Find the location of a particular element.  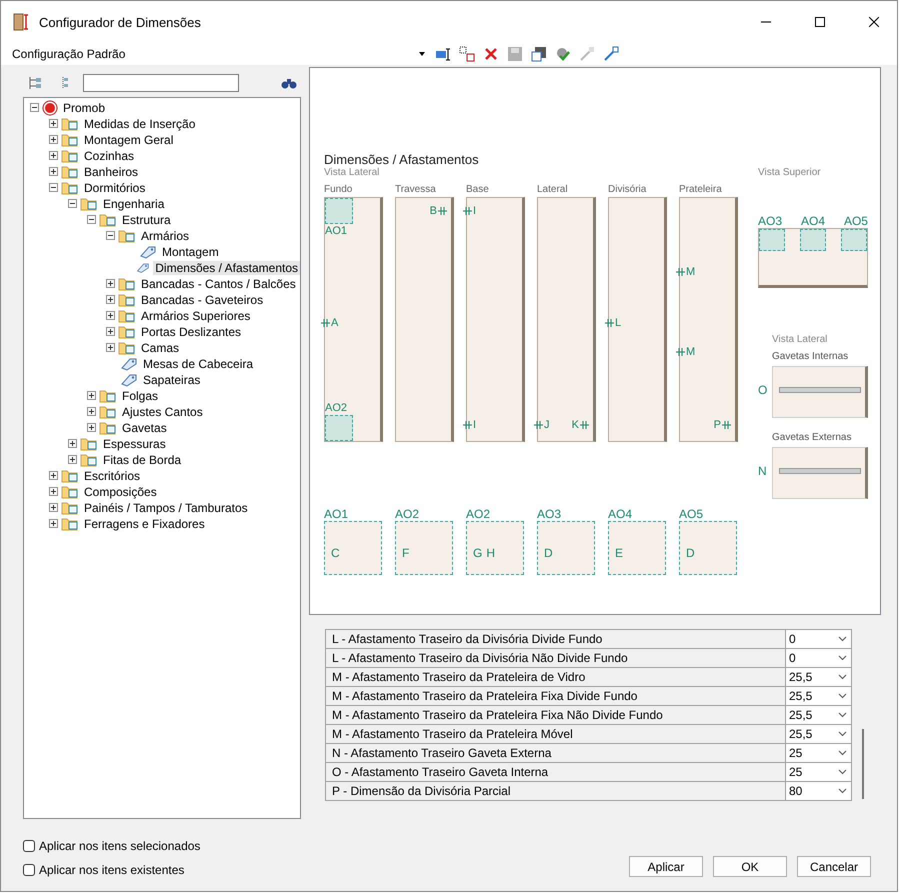

delete-icon is located at coordinates (491, 53).